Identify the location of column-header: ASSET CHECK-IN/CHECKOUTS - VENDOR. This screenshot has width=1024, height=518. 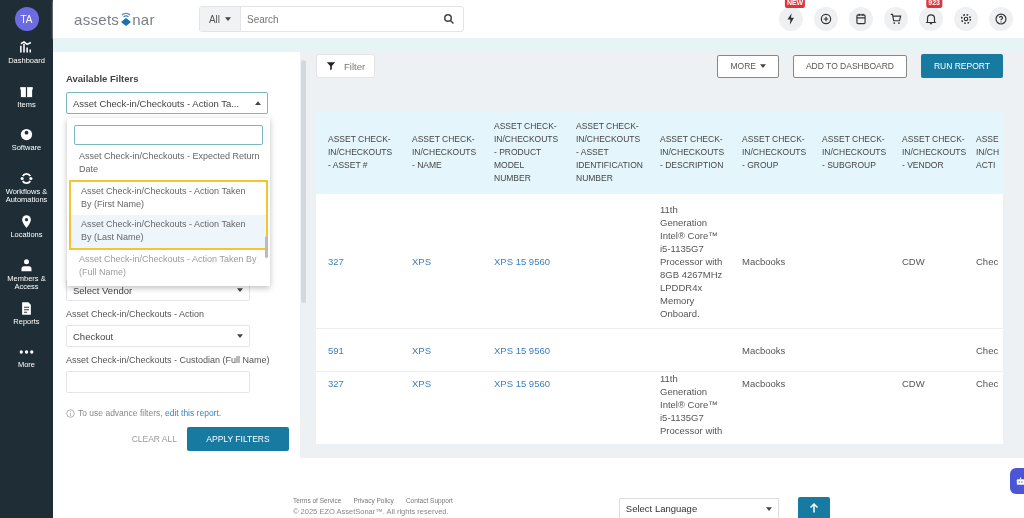
(930, 152).